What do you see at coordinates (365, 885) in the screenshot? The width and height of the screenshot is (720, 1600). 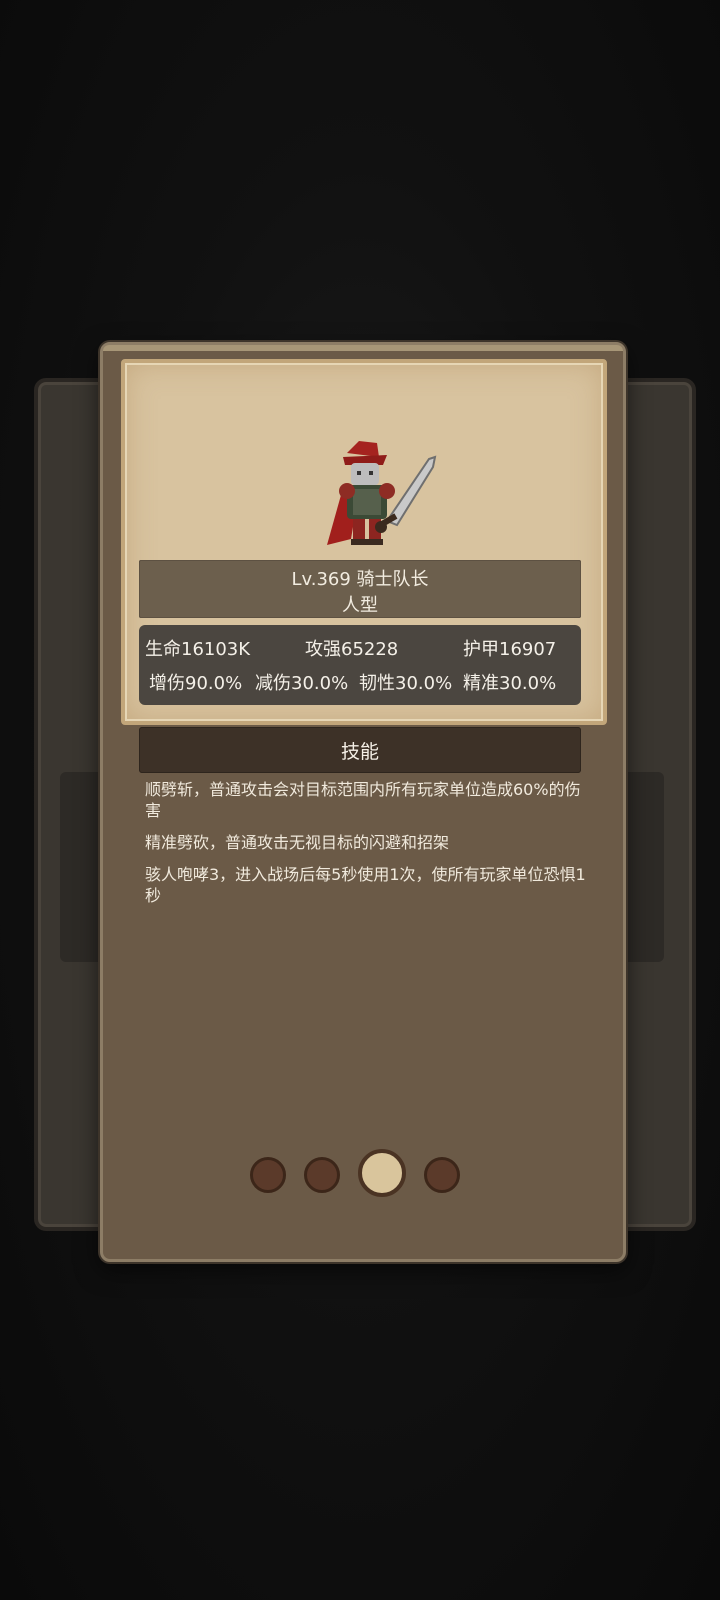 I see `skill-item: 骇人咆哮3，进入战场后每5秒使用1次，使所有玩家单位恐惧1秒` at bounding box center [365, 885].